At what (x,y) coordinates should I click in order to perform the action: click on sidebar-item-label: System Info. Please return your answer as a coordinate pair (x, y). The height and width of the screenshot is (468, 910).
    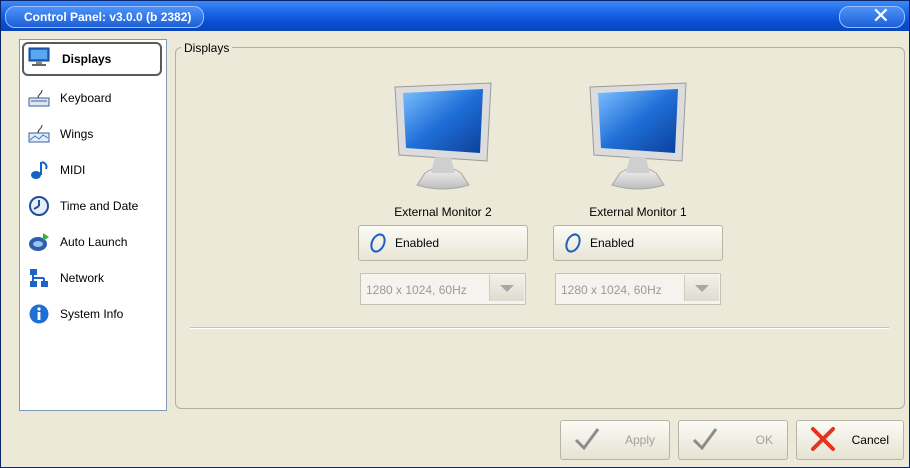
    Looking at the image, I should click on (92, 314).